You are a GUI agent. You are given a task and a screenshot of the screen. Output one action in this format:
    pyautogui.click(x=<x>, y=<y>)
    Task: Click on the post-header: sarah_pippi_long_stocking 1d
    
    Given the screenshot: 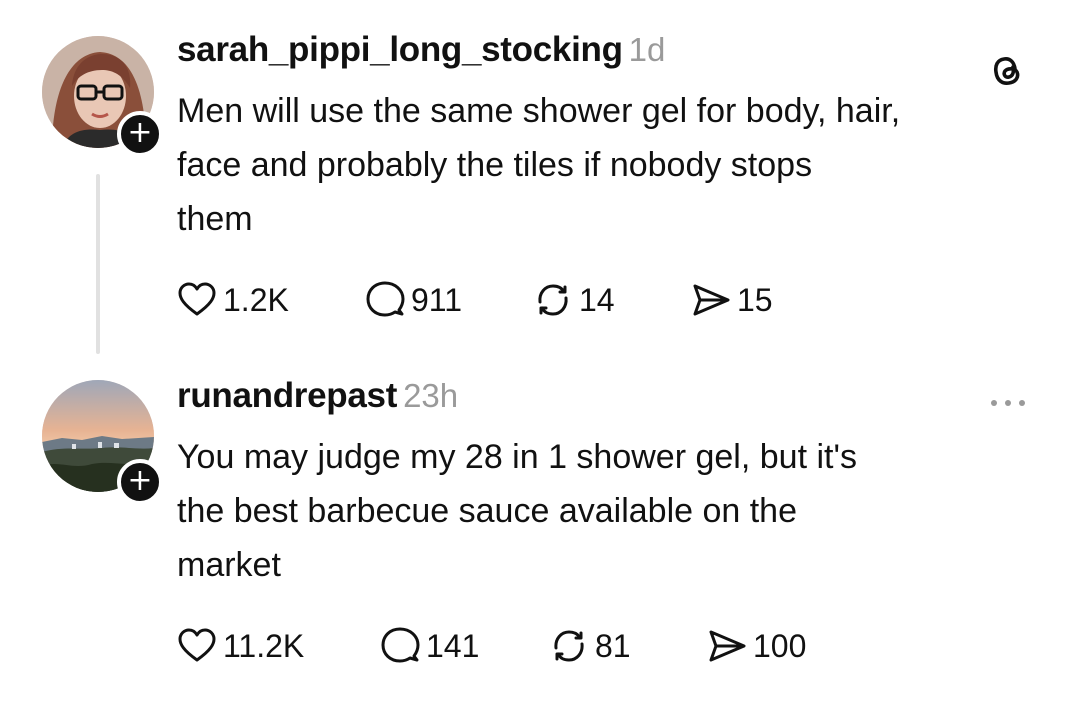 What is the action you would take?
    pyautogui.click(x=421, y=50)
    